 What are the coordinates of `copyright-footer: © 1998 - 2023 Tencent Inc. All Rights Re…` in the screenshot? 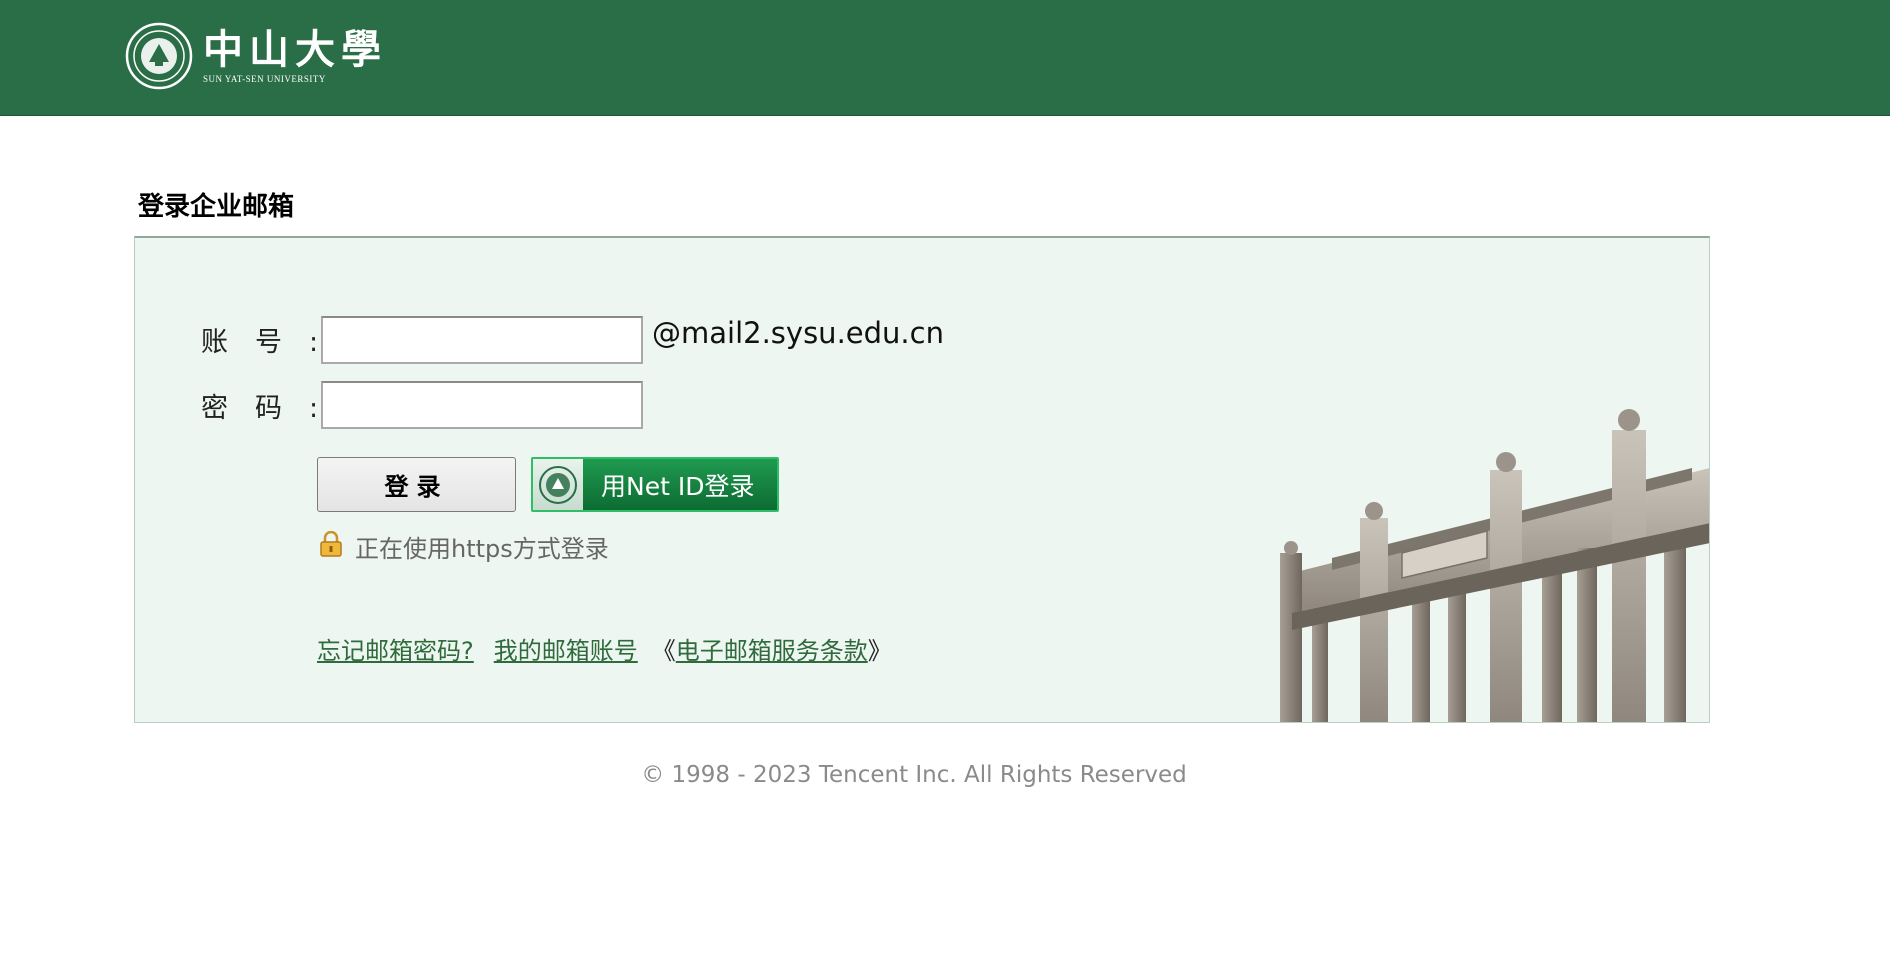 It's located at (914, 775).